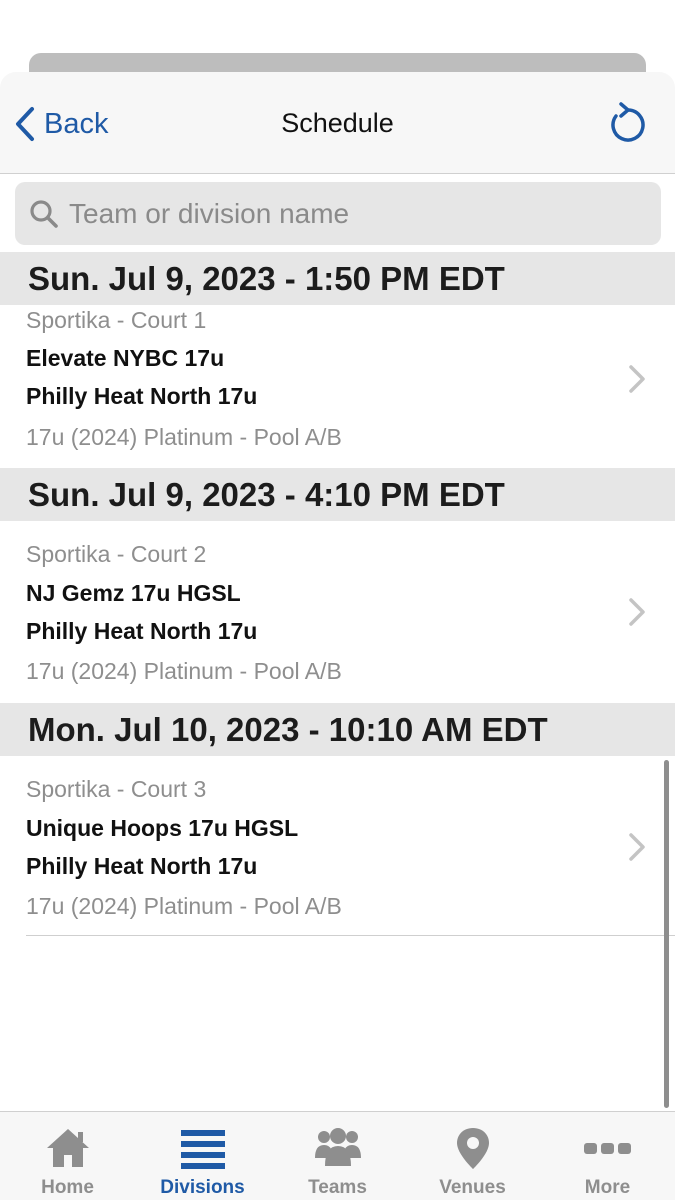  I want to click on search-bar, so click(337, 213).